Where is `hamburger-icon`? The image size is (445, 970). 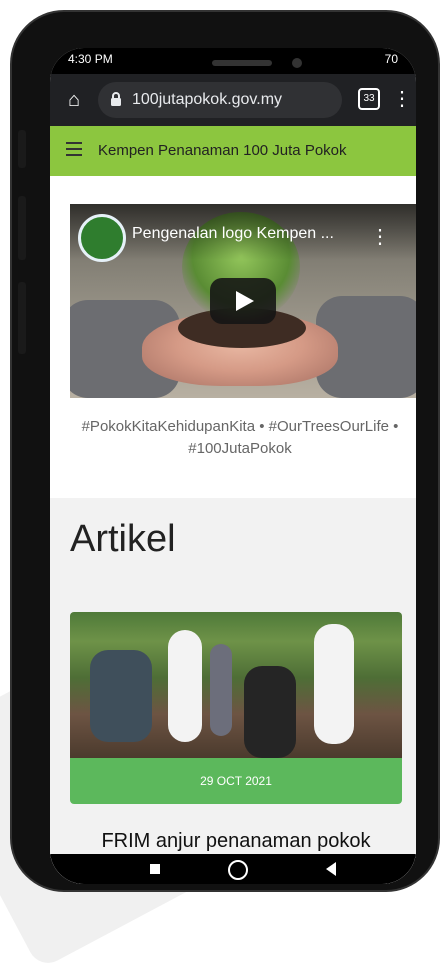 hamburger-icon is located at coordinates (74, 149).